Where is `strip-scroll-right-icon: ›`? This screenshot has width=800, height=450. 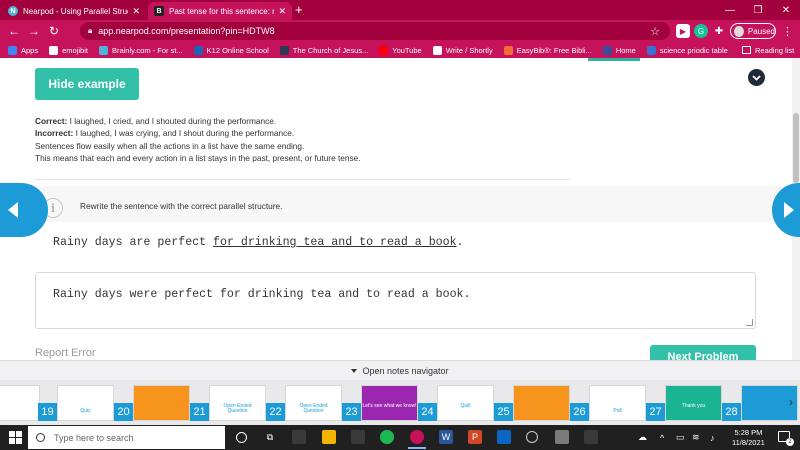
strip-scroll-right-icon: › is located at coordinates (791, 402).